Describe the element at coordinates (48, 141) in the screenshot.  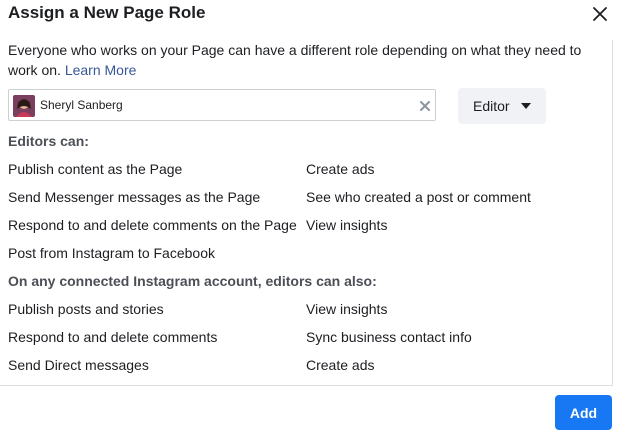
I see `editors-section-title: Editors can:` at that location.